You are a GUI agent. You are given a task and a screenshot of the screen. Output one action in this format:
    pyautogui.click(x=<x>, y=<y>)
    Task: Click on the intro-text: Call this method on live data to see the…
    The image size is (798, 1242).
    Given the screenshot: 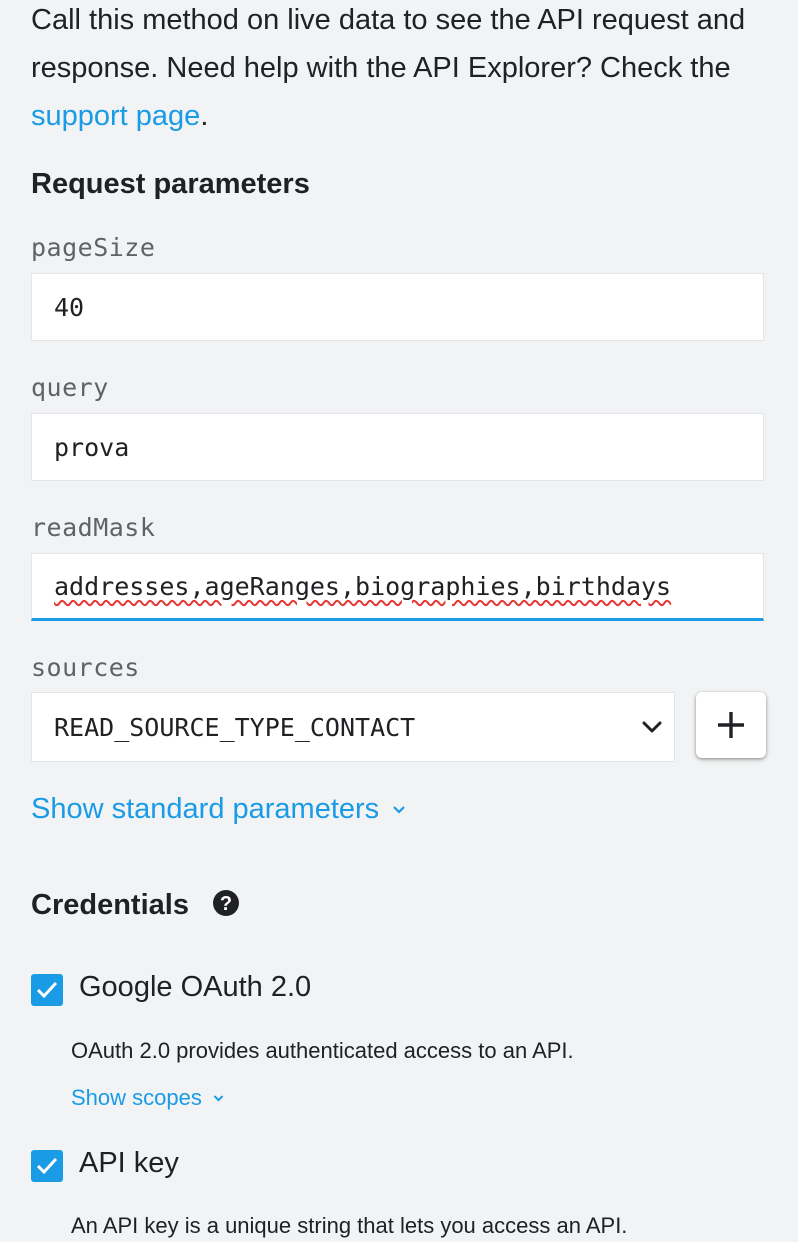 What is the action you would take?
    pyautogui.click(x=401, y=70)
    